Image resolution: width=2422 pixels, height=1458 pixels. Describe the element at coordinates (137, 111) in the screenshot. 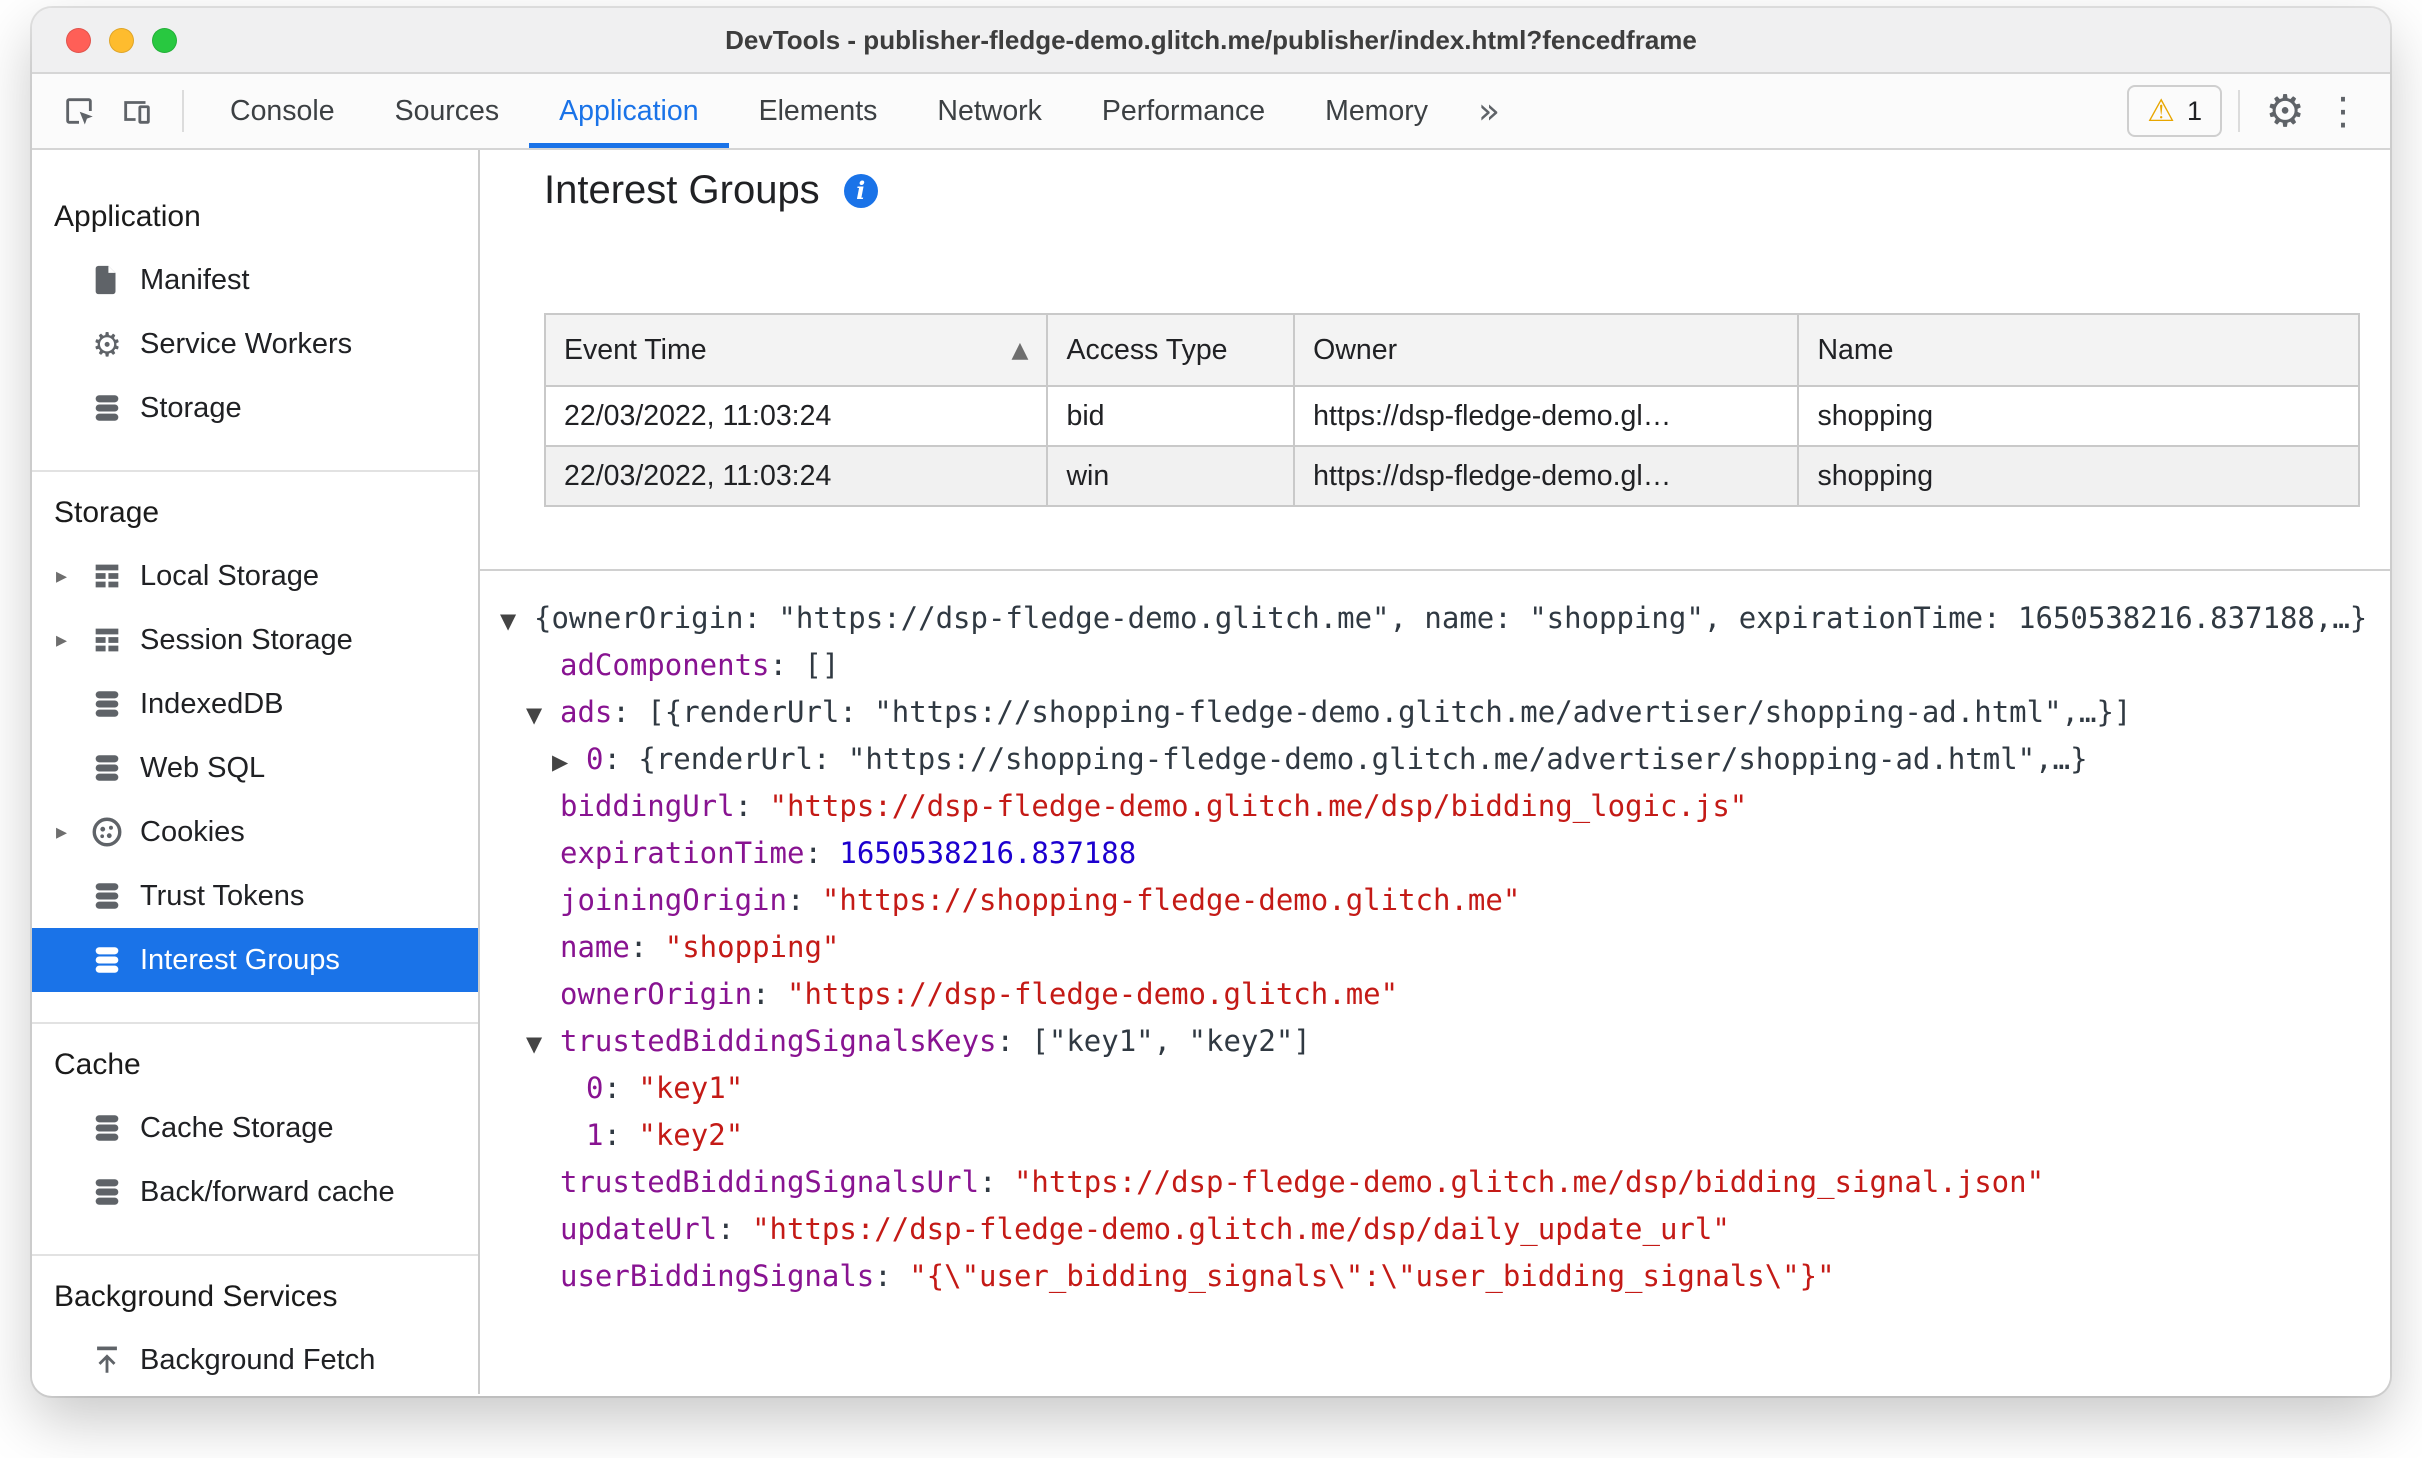

I see `device-toolbar-button` at that location.